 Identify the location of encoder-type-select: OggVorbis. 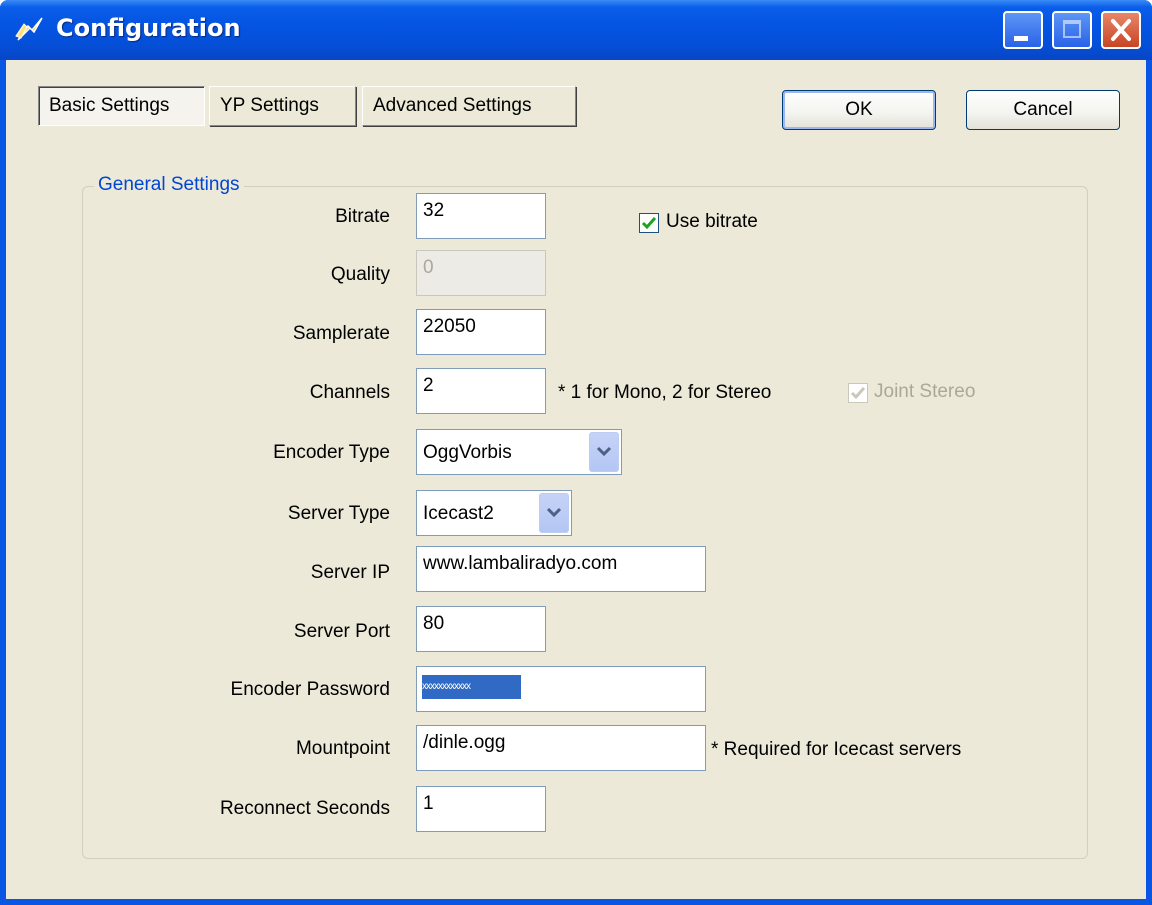
(519, 452).